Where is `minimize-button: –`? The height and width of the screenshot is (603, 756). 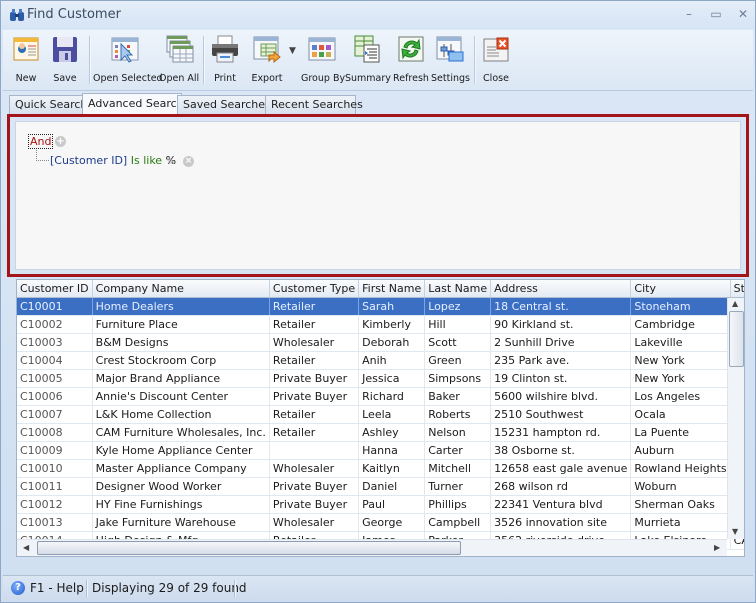
minimize-button: – is located at coordinates (689, 14).